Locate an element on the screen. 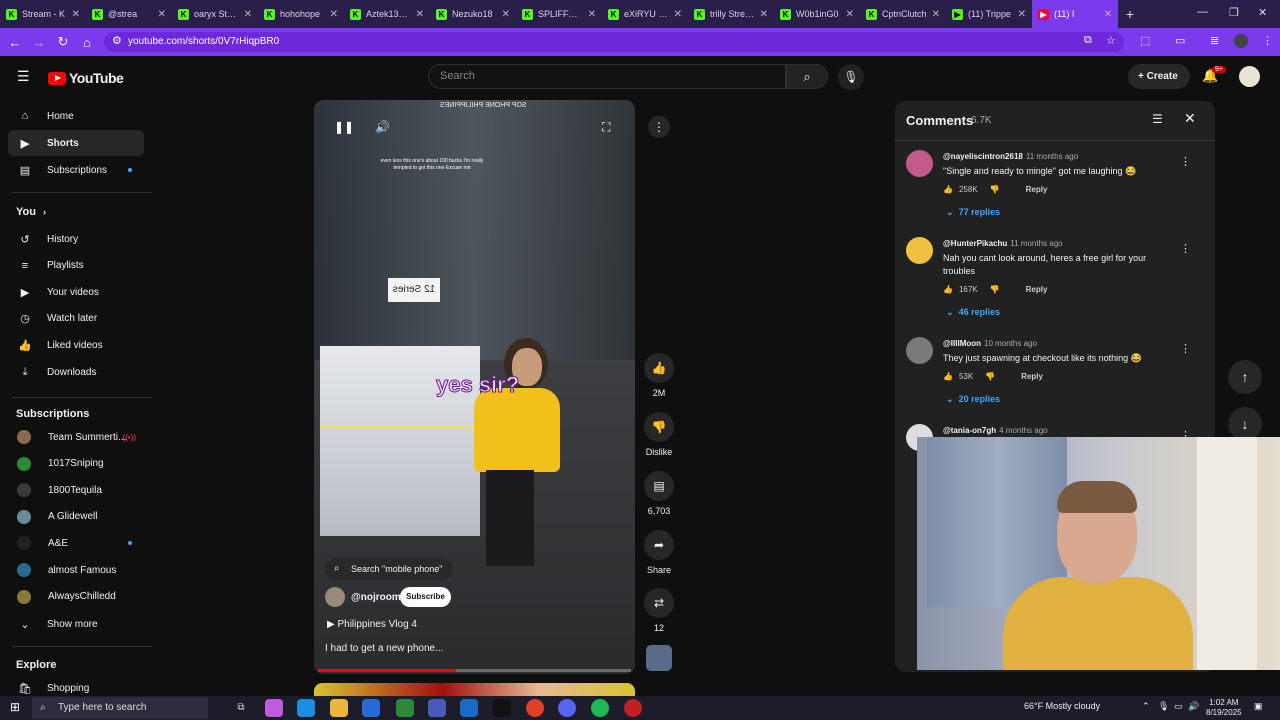 Image resolution: width=1280 pixels, height=720 pixels. chrome-icon is located at coordinates (535, 708).